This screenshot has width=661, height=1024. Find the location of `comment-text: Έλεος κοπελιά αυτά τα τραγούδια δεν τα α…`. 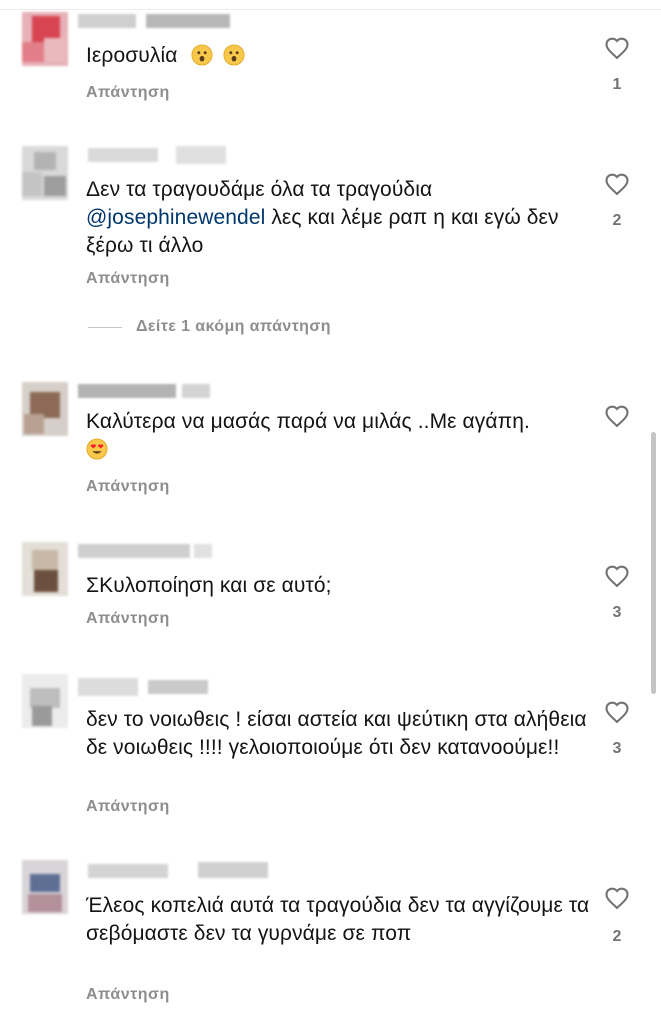

comment-text: Έλεος κοπελιά αυτά τα τραγούδια δεν τα α… is located at coordinates (338, 919).